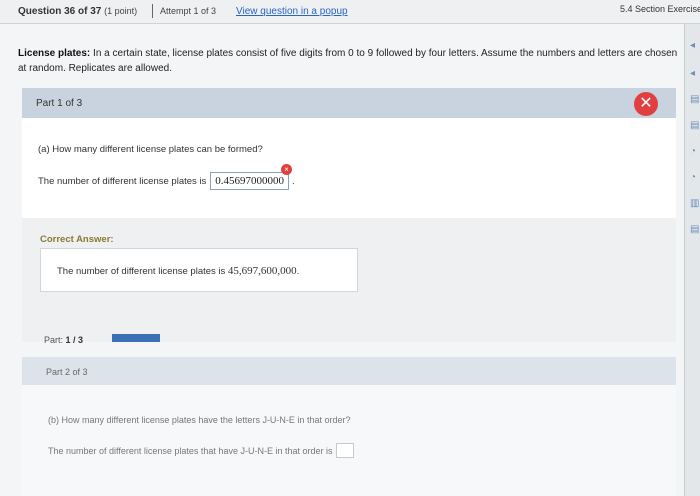 This screenshot has height=496, width=700. Describe the element at coordinates (59, 103) in the screenshot. I see `part1-label: Part 1 of 3` at that location.